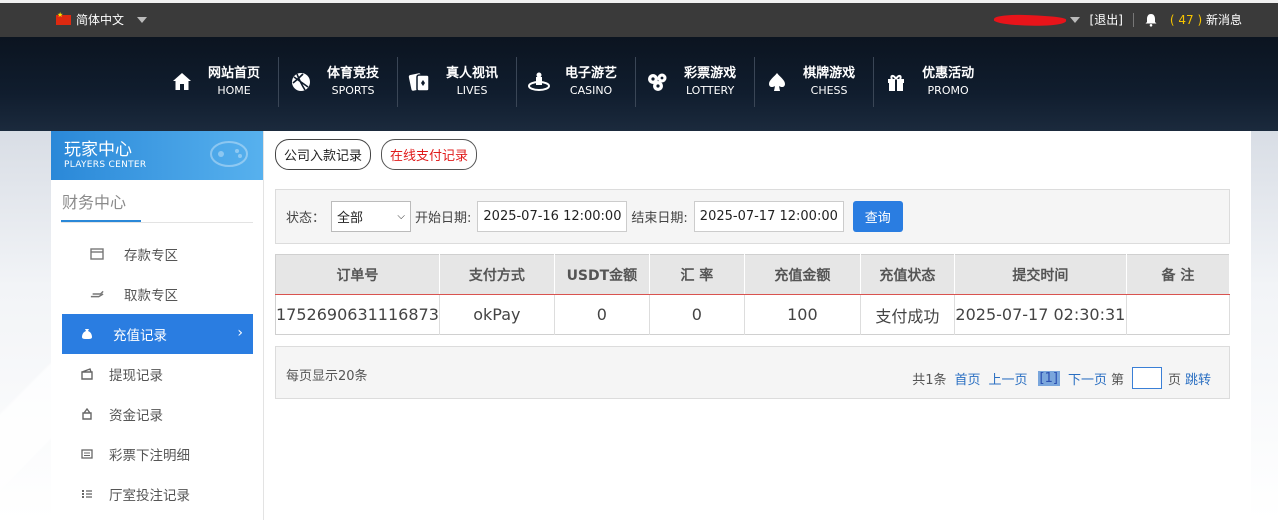 The width and height of the screenshot is (1278, 520). Describe the element at coordinates (157, 201) in the screenshot. I see `section-title: 财务中心` at that location.